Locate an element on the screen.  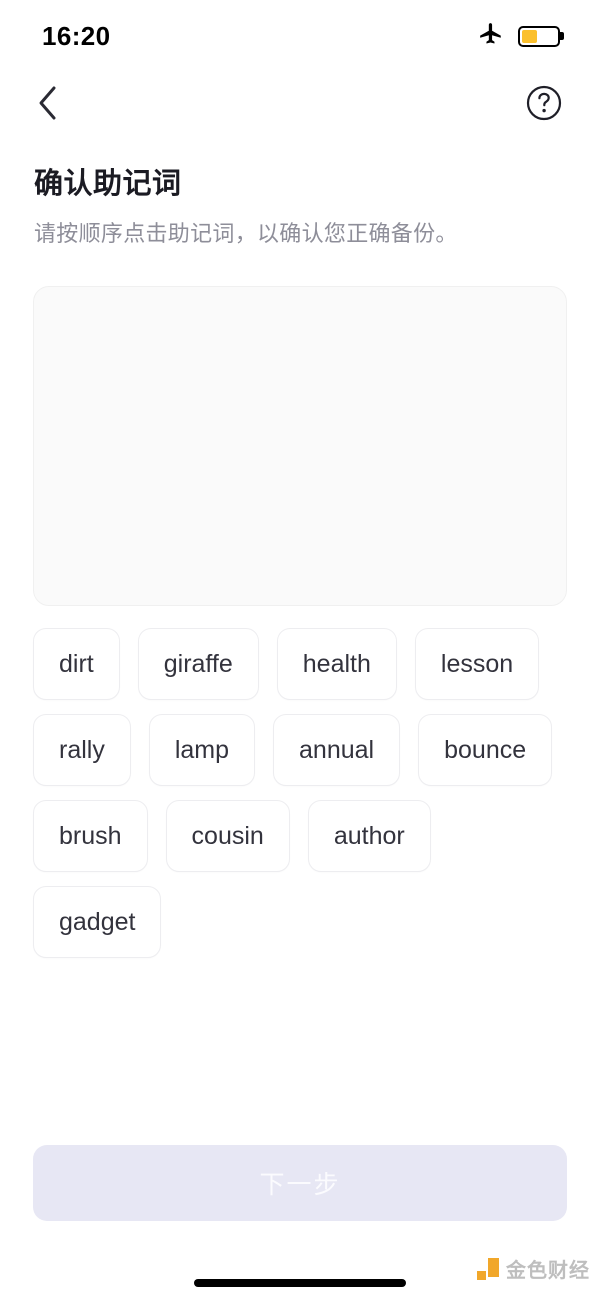
word-chip: brush is located at coordinates (90, 836).